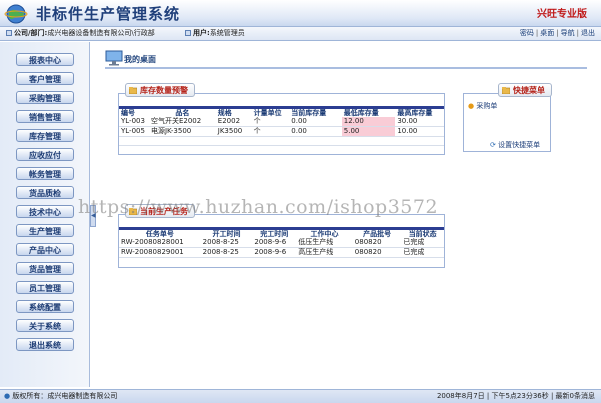 This screenshot has height=403, width=601. What do you see at coordinates (45, 135) in the screenshot?
I see `nav-inventory: 库存管理` at bounding box center [45, 135].